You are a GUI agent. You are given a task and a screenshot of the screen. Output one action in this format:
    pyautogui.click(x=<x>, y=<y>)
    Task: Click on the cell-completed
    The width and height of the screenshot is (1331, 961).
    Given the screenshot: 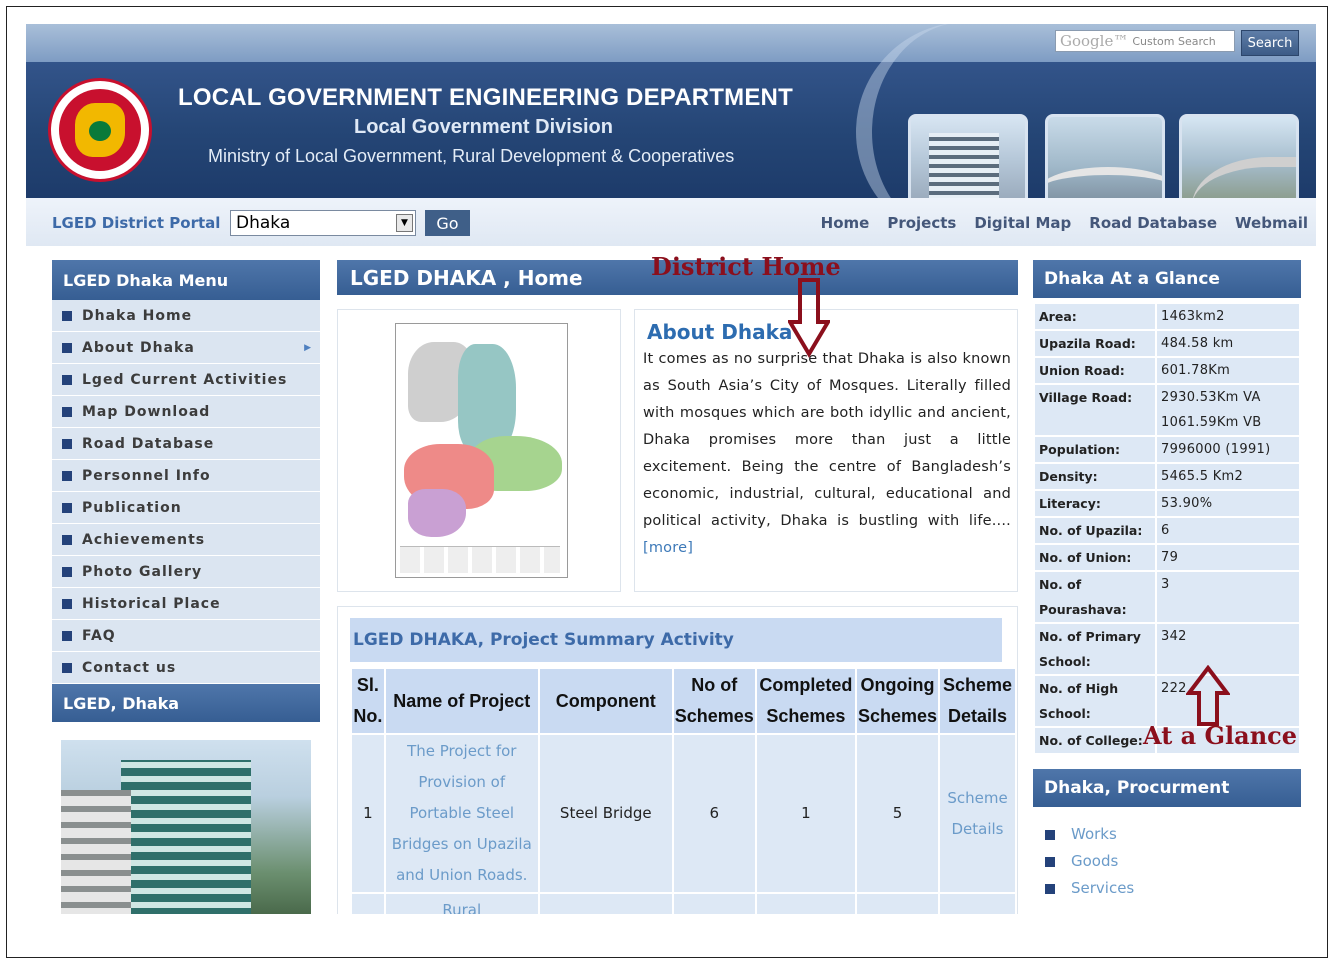 What is the action you would take?
    pyautogui.click(x=805, y=903)
    